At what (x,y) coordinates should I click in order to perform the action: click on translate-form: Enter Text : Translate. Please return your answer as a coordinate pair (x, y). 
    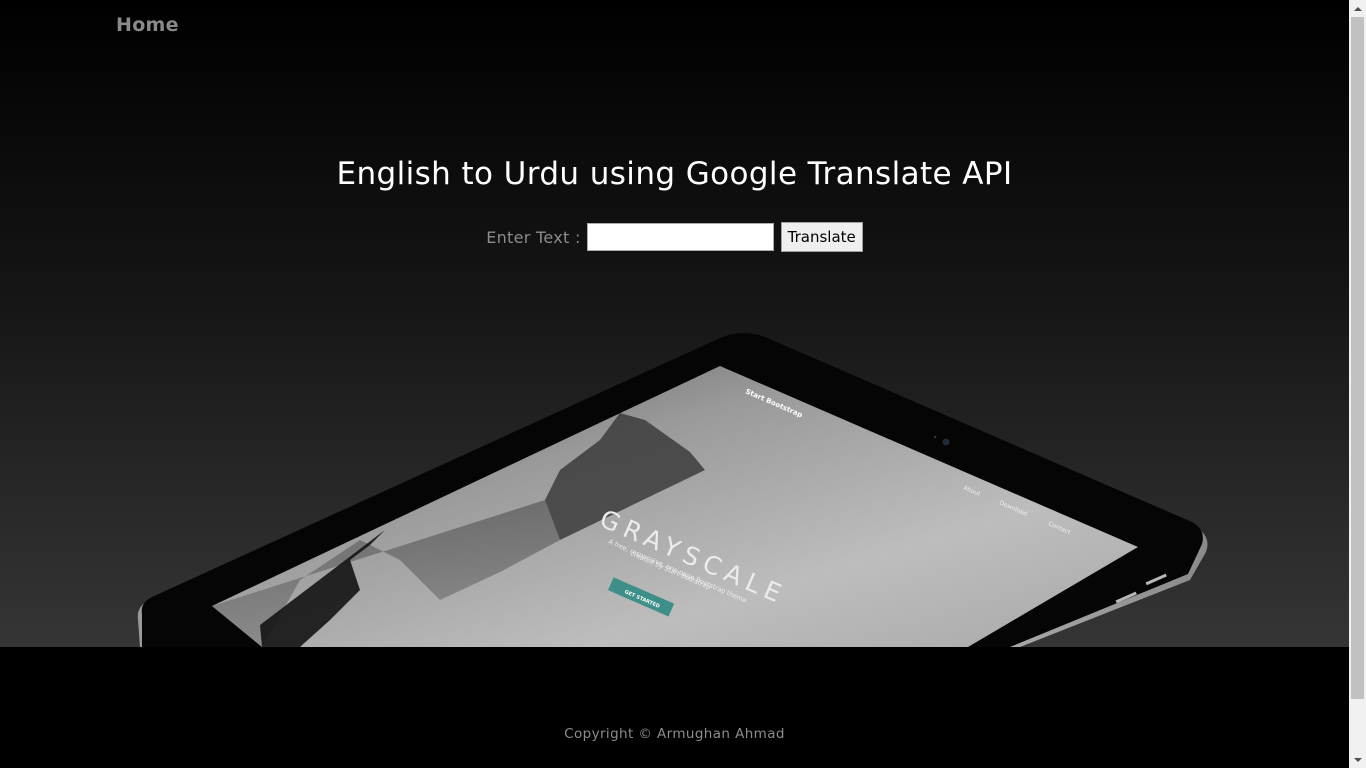
    Looking at the image, I should click on (674, 237).